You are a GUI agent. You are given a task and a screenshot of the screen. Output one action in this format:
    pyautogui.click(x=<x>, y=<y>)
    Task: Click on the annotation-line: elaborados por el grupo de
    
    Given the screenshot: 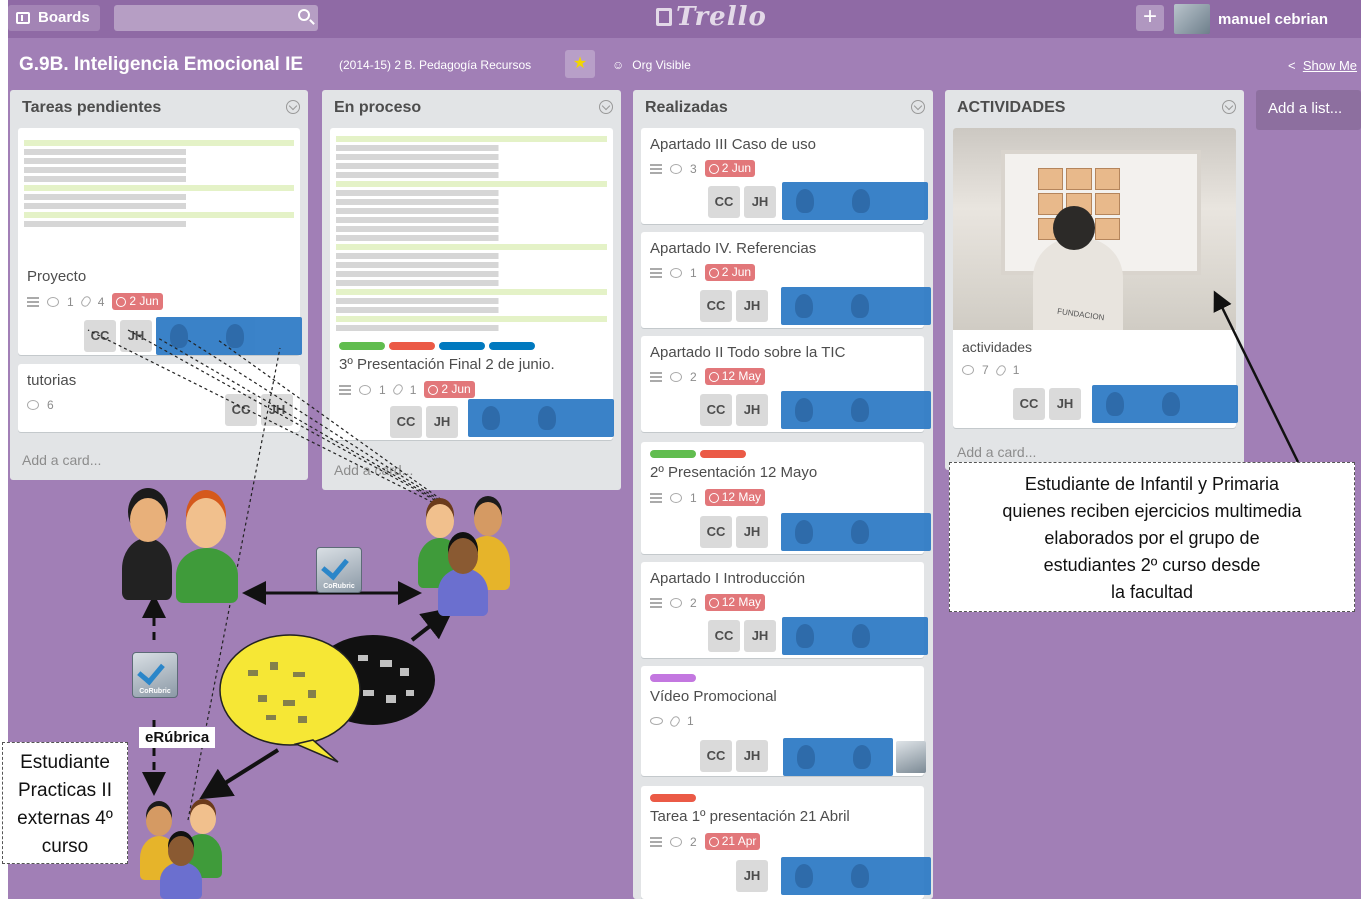 What is the action you would take?
    pyautogui.click(x=1152, y=538)
    